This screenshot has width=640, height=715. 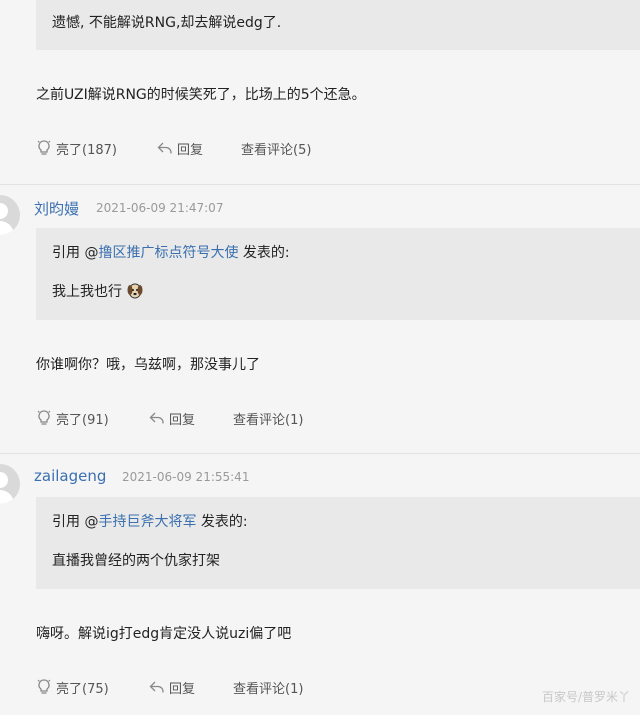 What do you see at coordinates (98, 291) in the screenshot?
I see `quote-text: 我上我也行` at bounding box center [98, 291].